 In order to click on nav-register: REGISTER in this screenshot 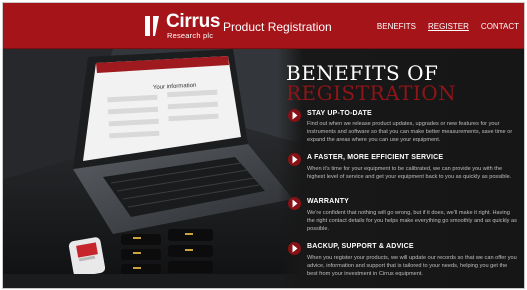, I will do `click(448, 26)`.